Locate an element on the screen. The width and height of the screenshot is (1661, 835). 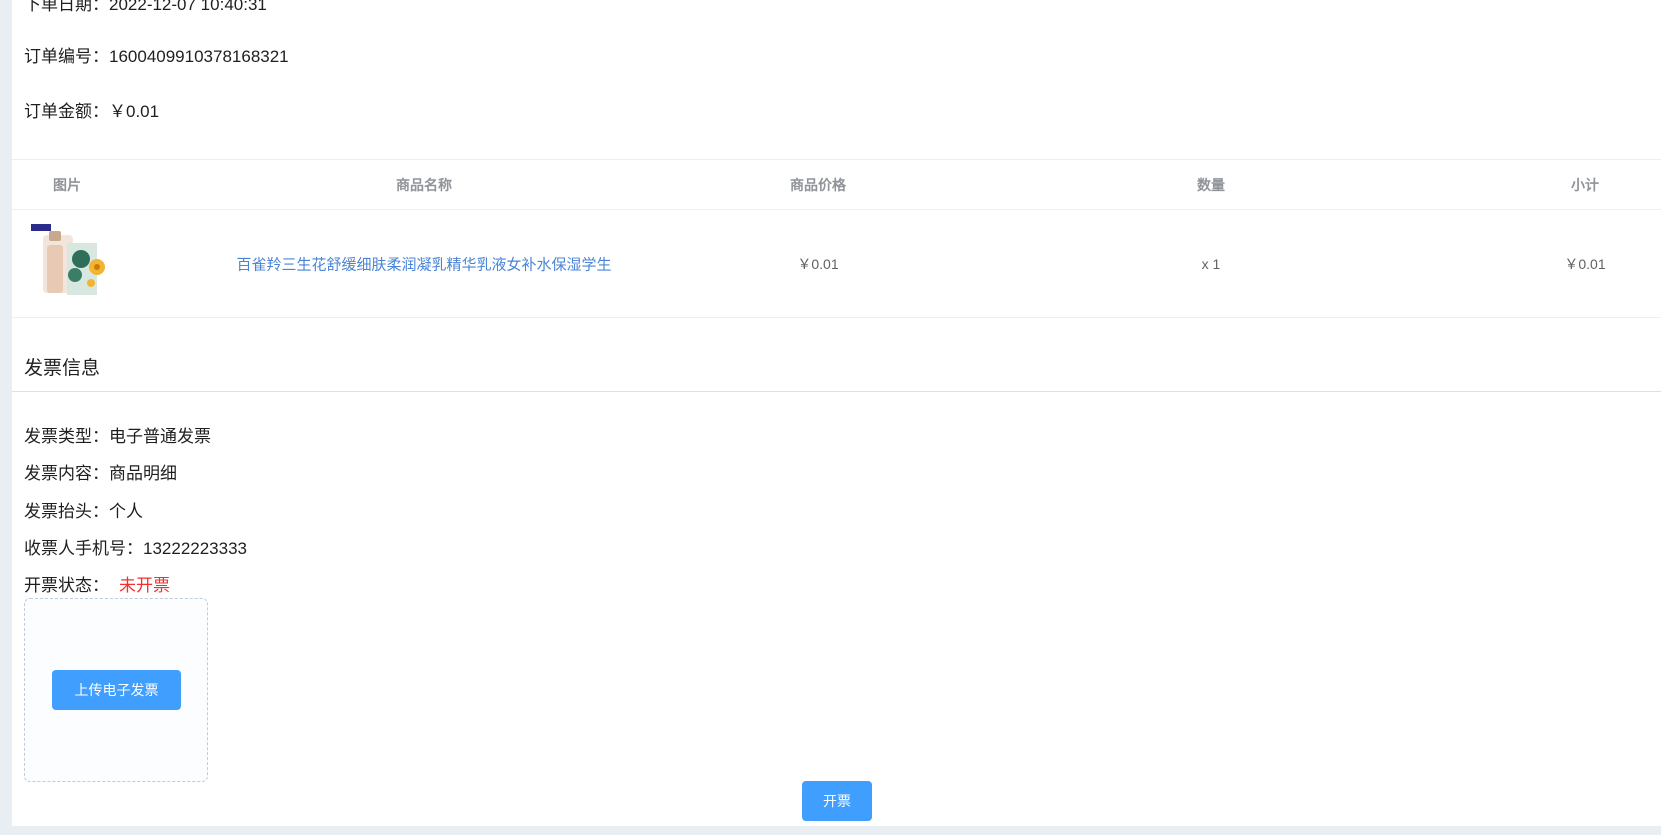
order-date-value: 2022-12-07 10:40:31 is located at coordinates (188, 7).